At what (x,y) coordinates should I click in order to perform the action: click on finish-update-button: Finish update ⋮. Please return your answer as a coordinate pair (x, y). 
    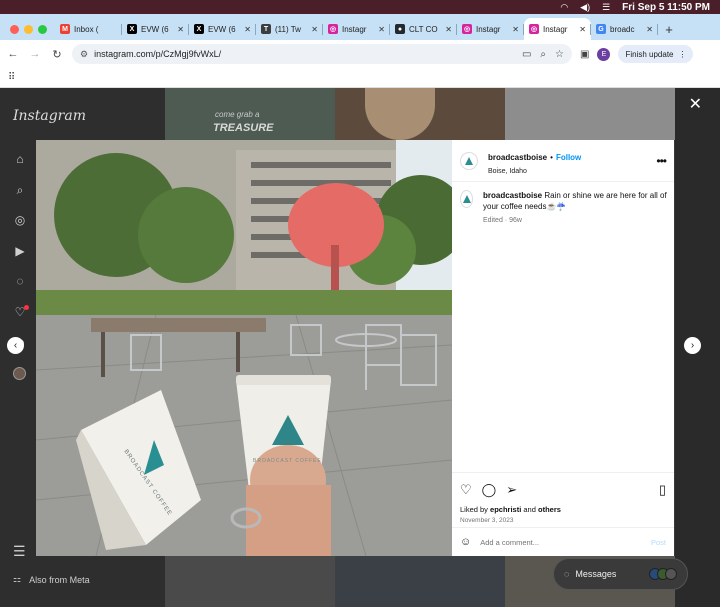
    Looking at the image, I should click on (656, 54).